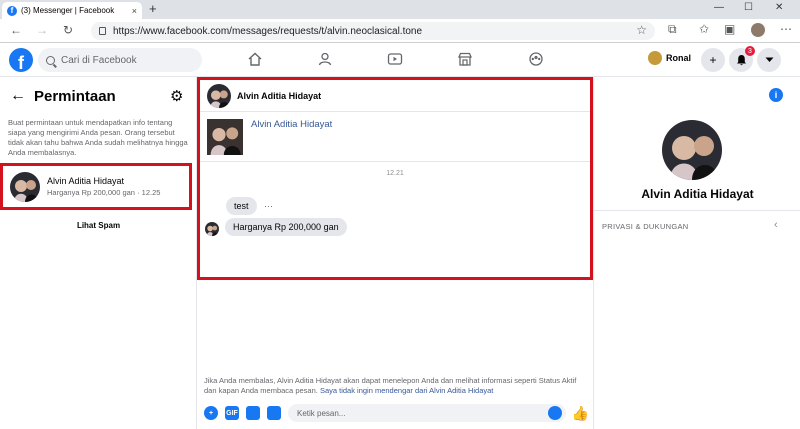  What do you see at coordinates (102, 31) in the screenshot?
I see `lock-icon` at bounding box center [102, 31].